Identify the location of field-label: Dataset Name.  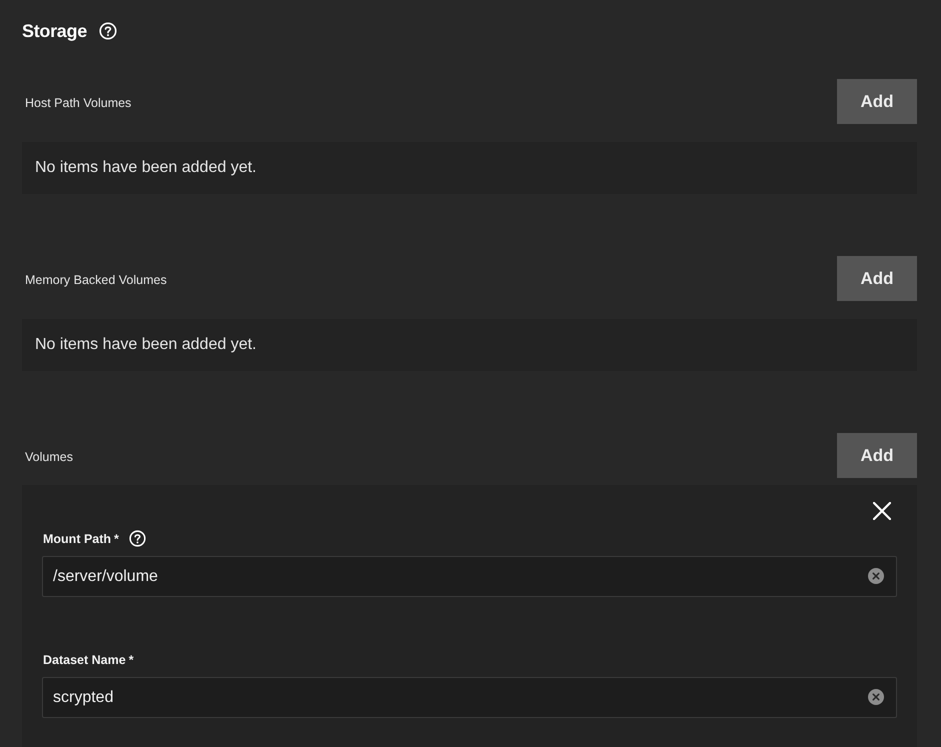
(84, 659).